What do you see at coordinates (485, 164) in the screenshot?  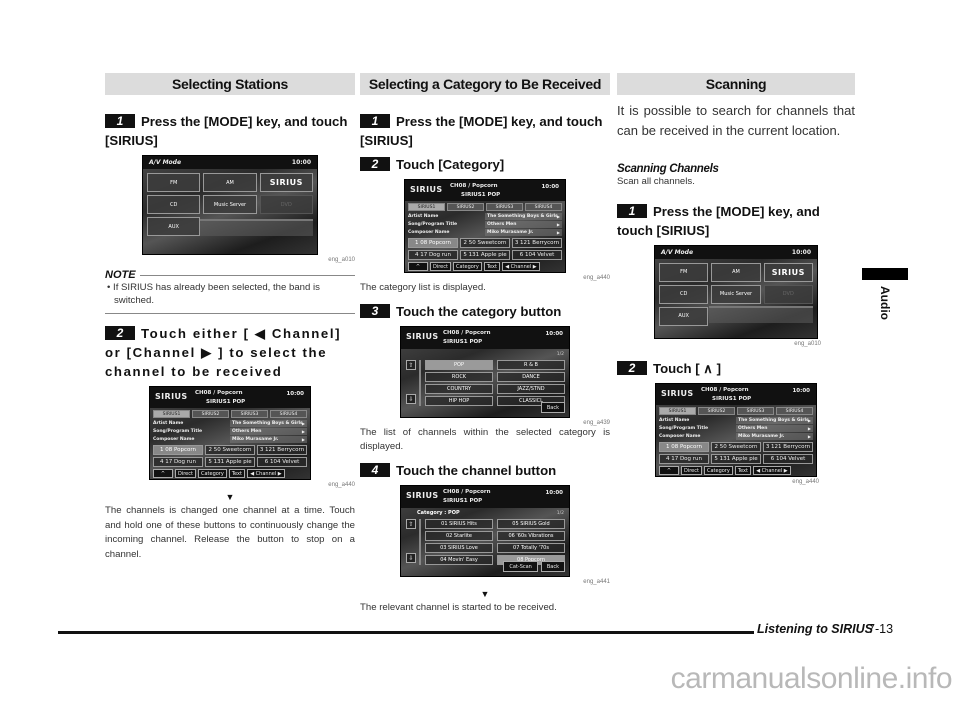 I see `step-2: 2 Touch [Category]` at bounding box center [485, 164].